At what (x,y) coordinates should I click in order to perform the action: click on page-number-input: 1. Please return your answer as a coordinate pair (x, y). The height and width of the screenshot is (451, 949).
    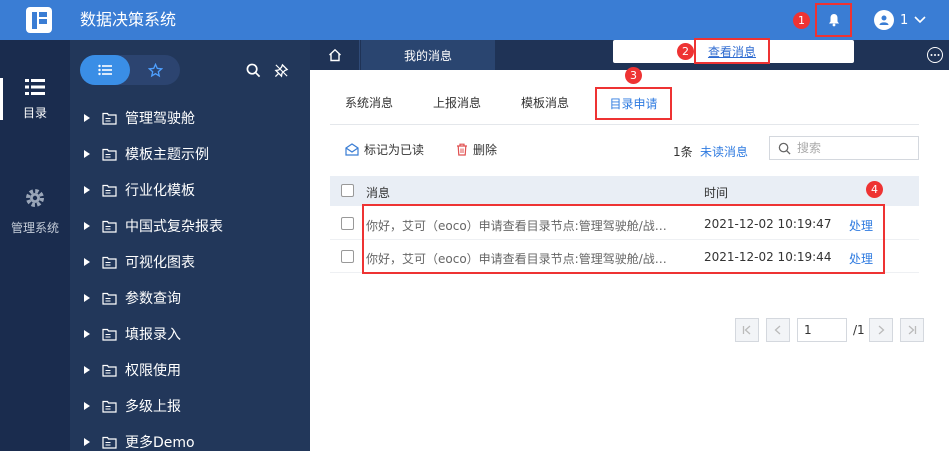
    Looking at the image, I should click on (822, 330).